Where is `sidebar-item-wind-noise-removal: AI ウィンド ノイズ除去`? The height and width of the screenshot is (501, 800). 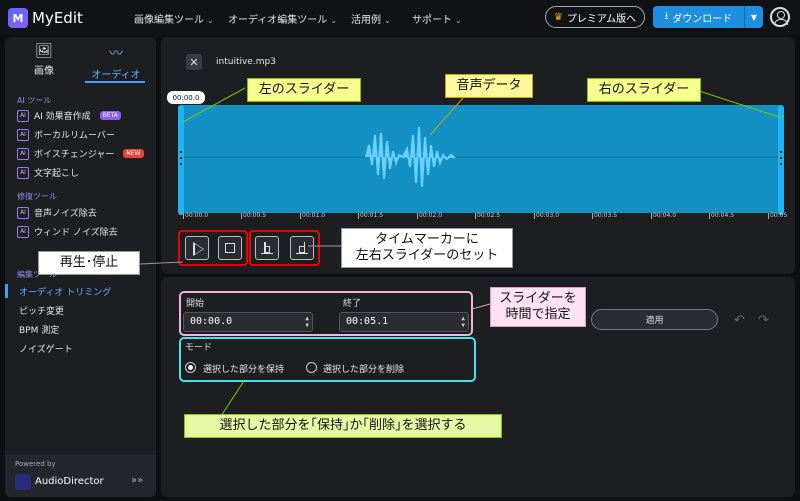
sidebar-item-wind-noise-removal: AI ウィンド ノイズ除去 is located at coordinates (67, 231).